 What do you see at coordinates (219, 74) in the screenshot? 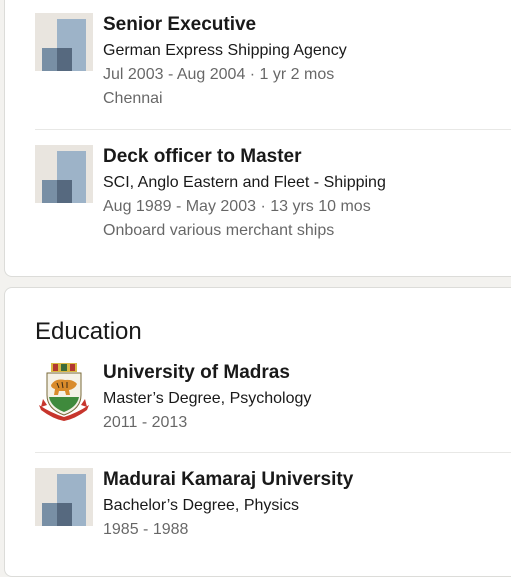
I see `employment-dates: Jul 2003 - Aug 2004 · 1 yr 2 mos` at bounding box center [219, 74].